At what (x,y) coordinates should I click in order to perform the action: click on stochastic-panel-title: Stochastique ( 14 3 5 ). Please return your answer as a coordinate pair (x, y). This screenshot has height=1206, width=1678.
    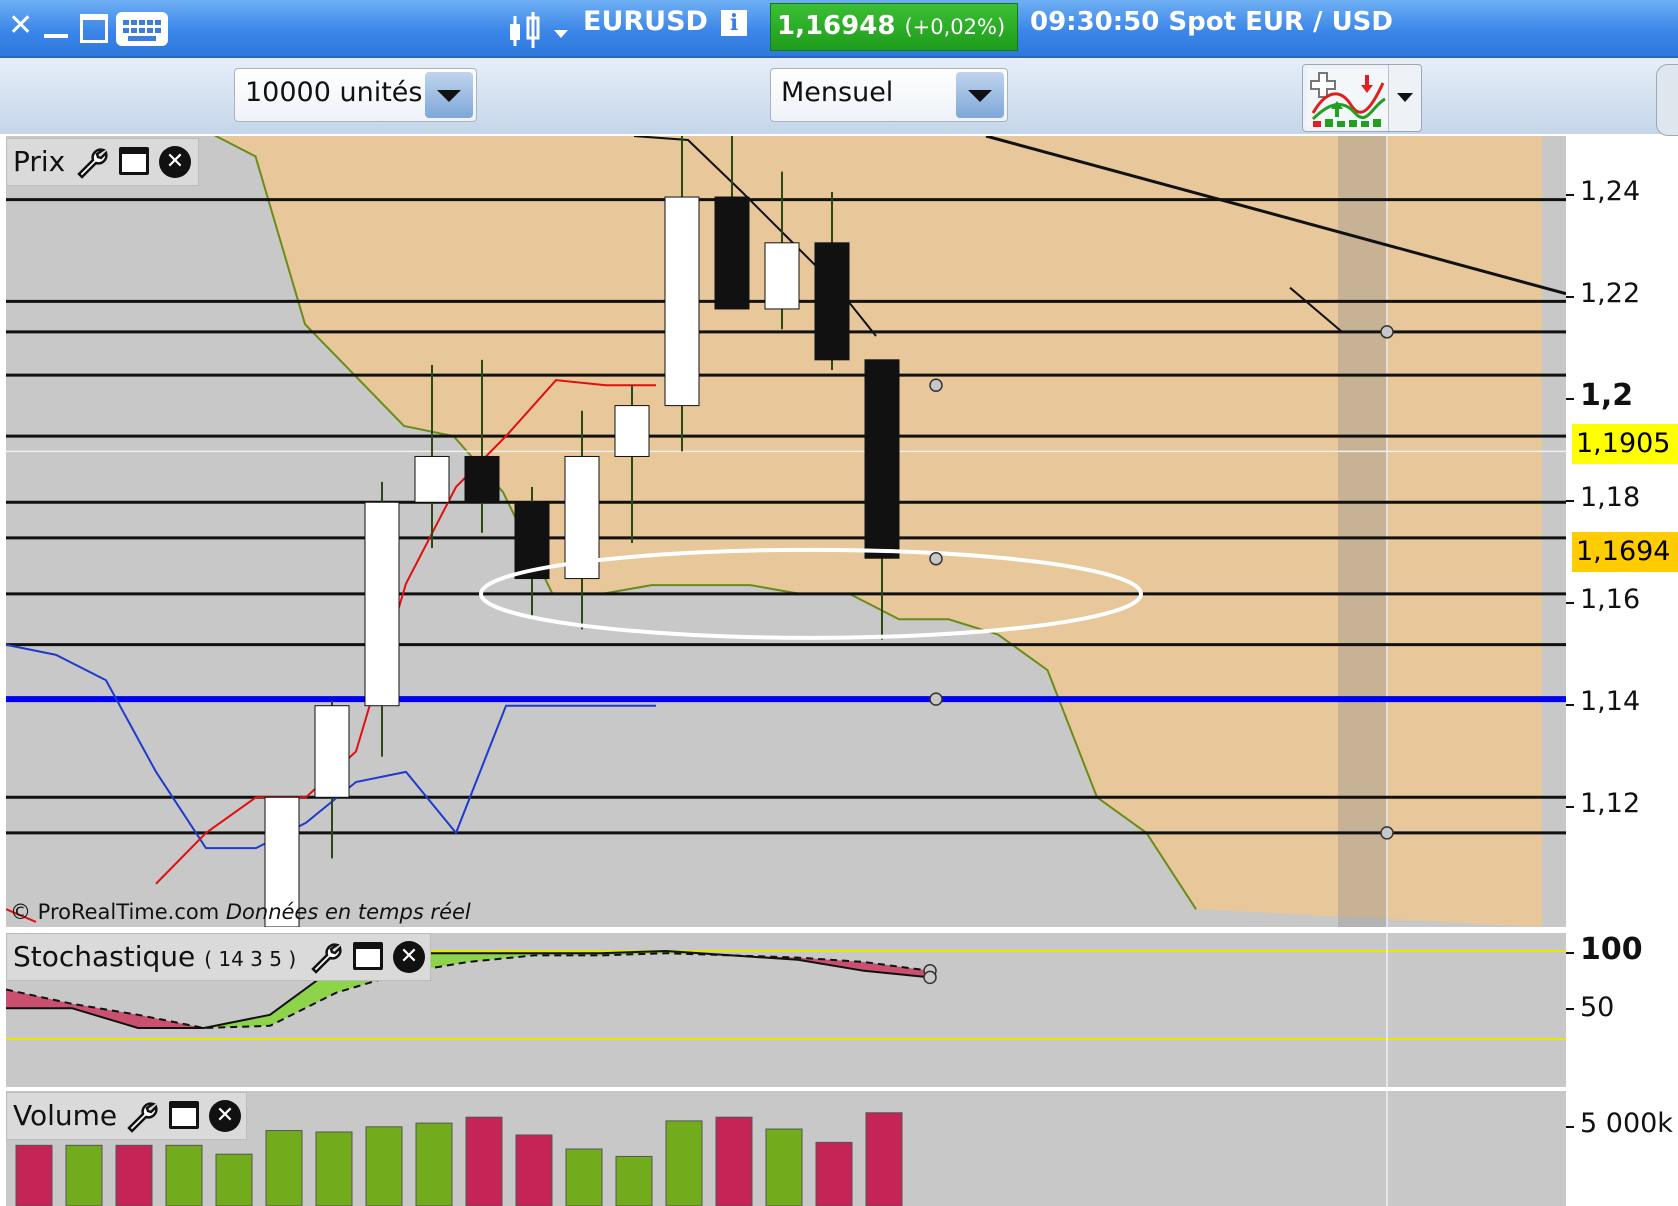
    Looking at the image, I should click on (154, 956).